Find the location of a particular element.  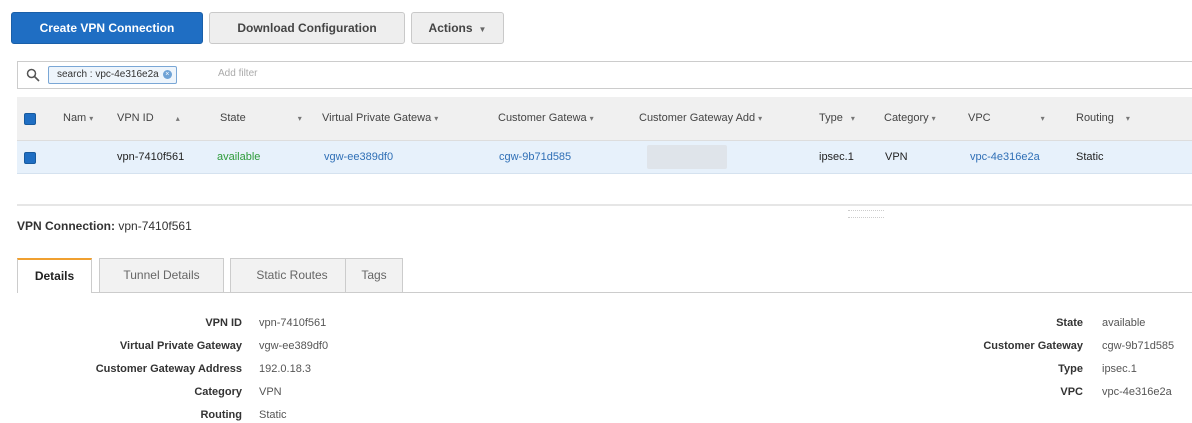

detail-label-customer-gateway-address: Customer Gateway Address is located at coordinates (168, 369).